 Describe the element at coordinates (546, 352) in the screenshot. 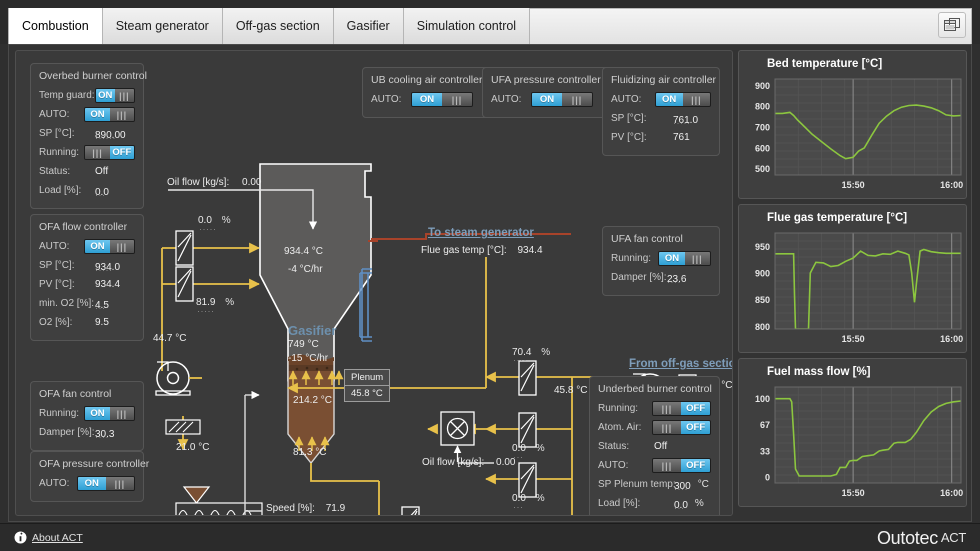

I see `valve-ufa-unit: %` at that location.